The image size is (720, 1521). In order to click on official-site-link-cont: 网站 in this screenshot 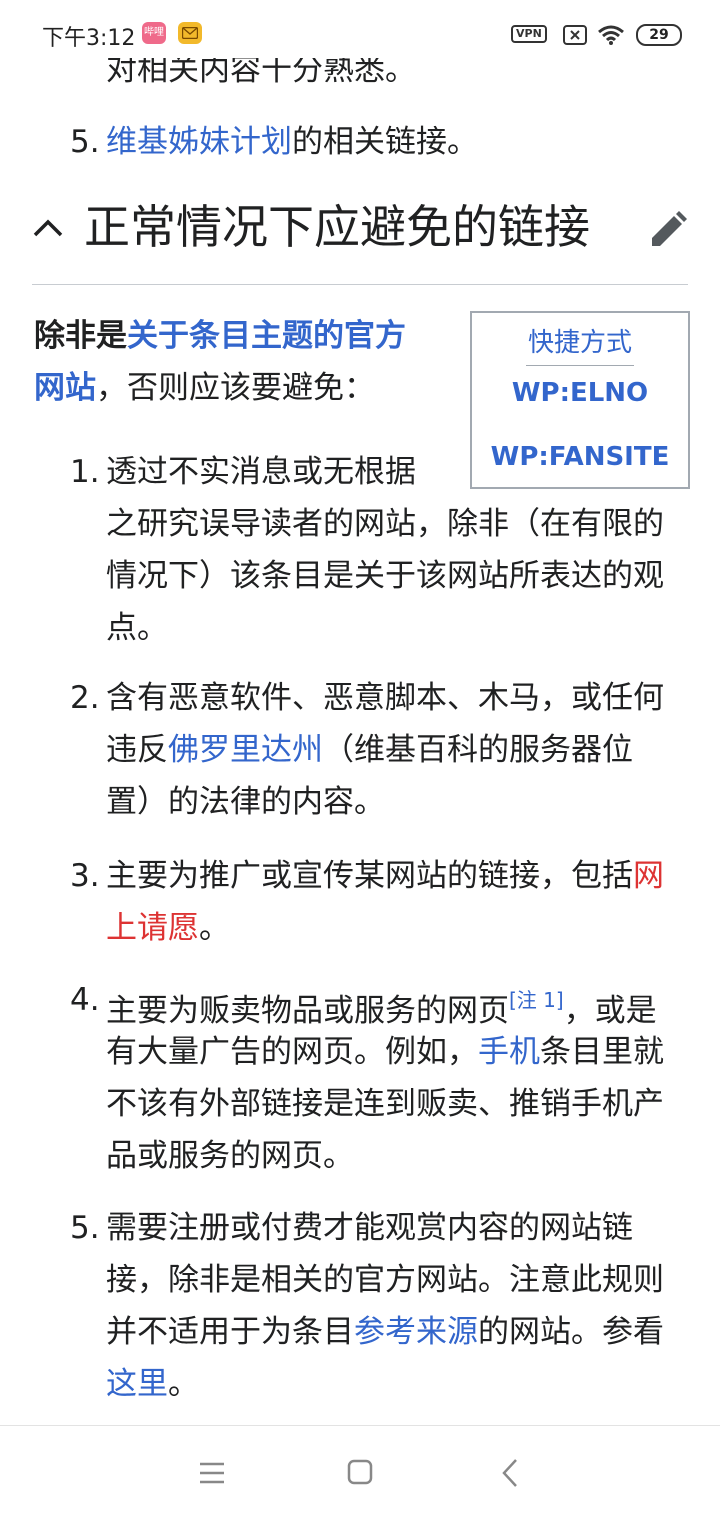, I will do `click(65, 388)`.